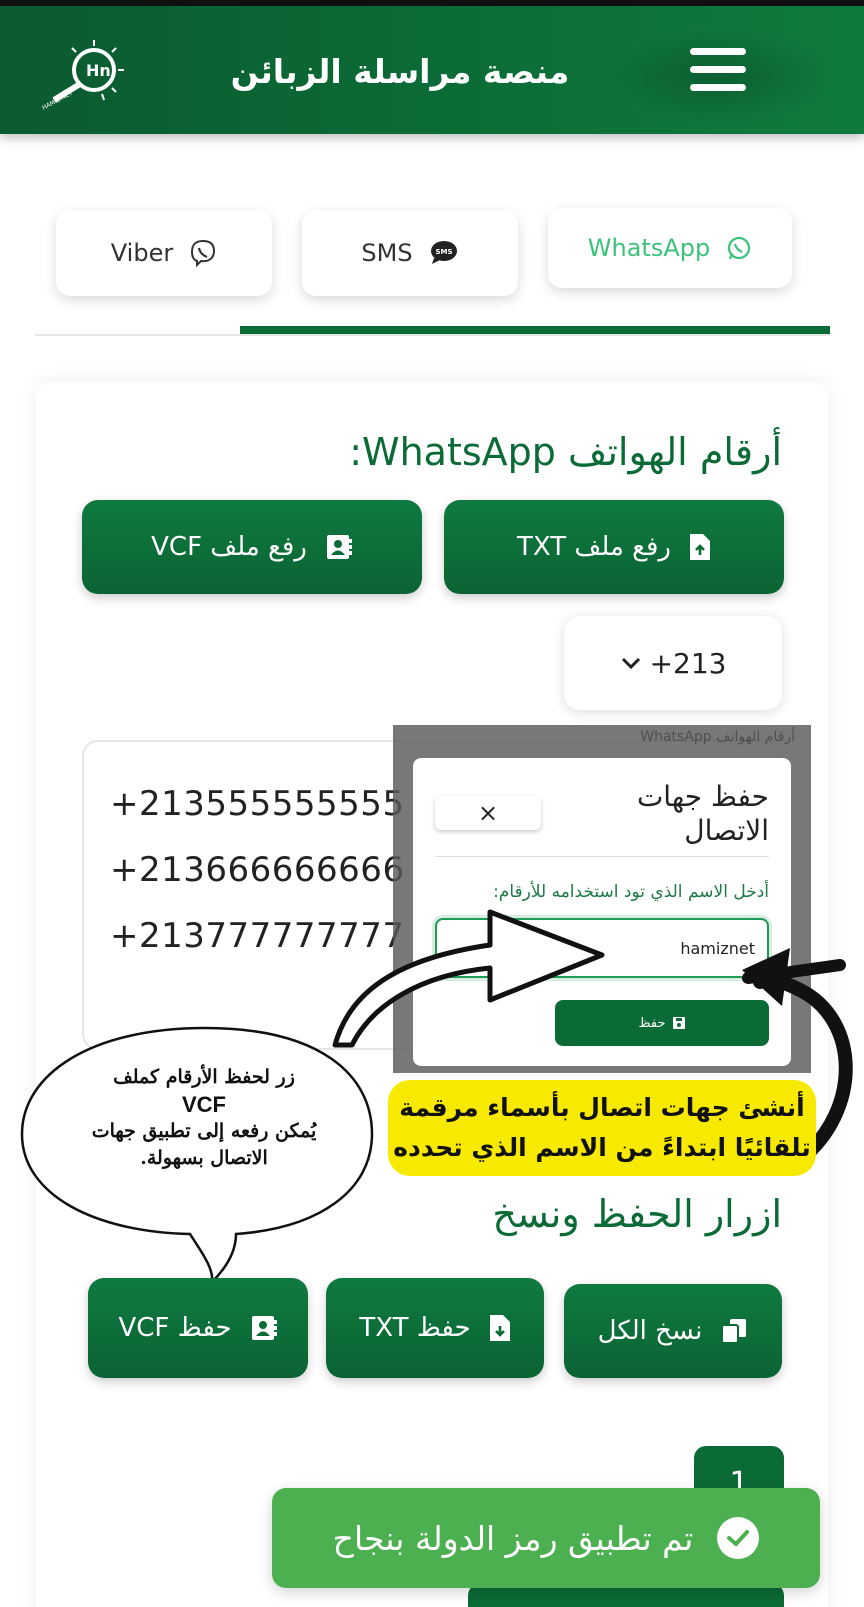  I want to click on success-toast: تم تطبيق رمز الدولة بنجاح, so click(546, 1538).